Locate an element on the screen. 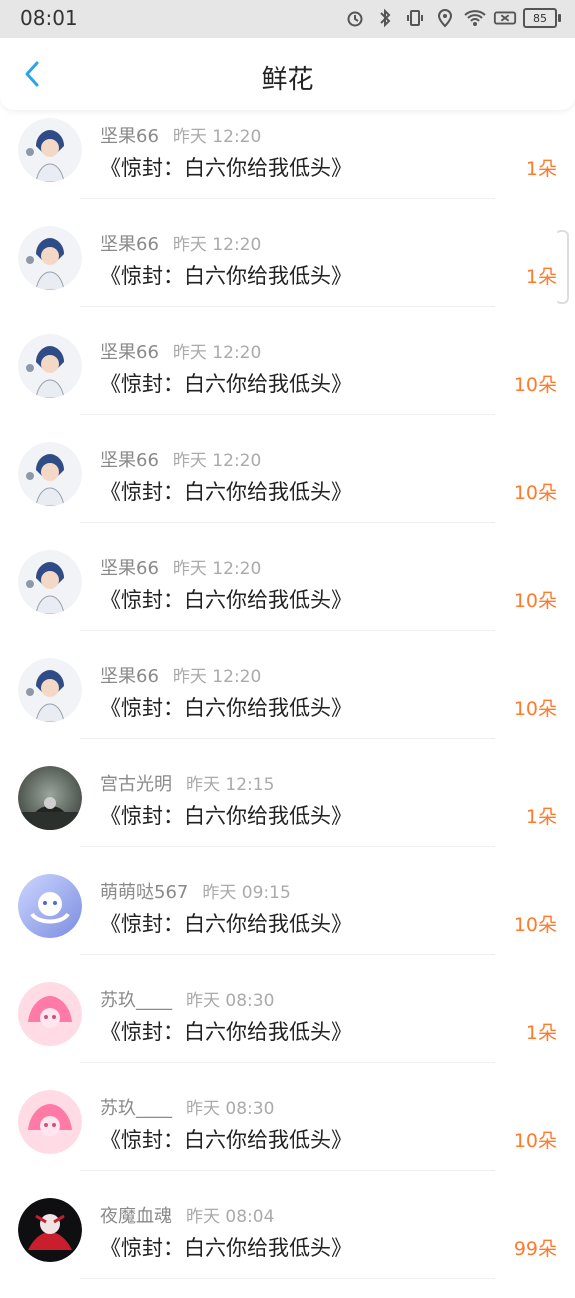 Image resolution: width=575 pixels, height=1298 pixels. location-icon is located at coordinates (445, 18).